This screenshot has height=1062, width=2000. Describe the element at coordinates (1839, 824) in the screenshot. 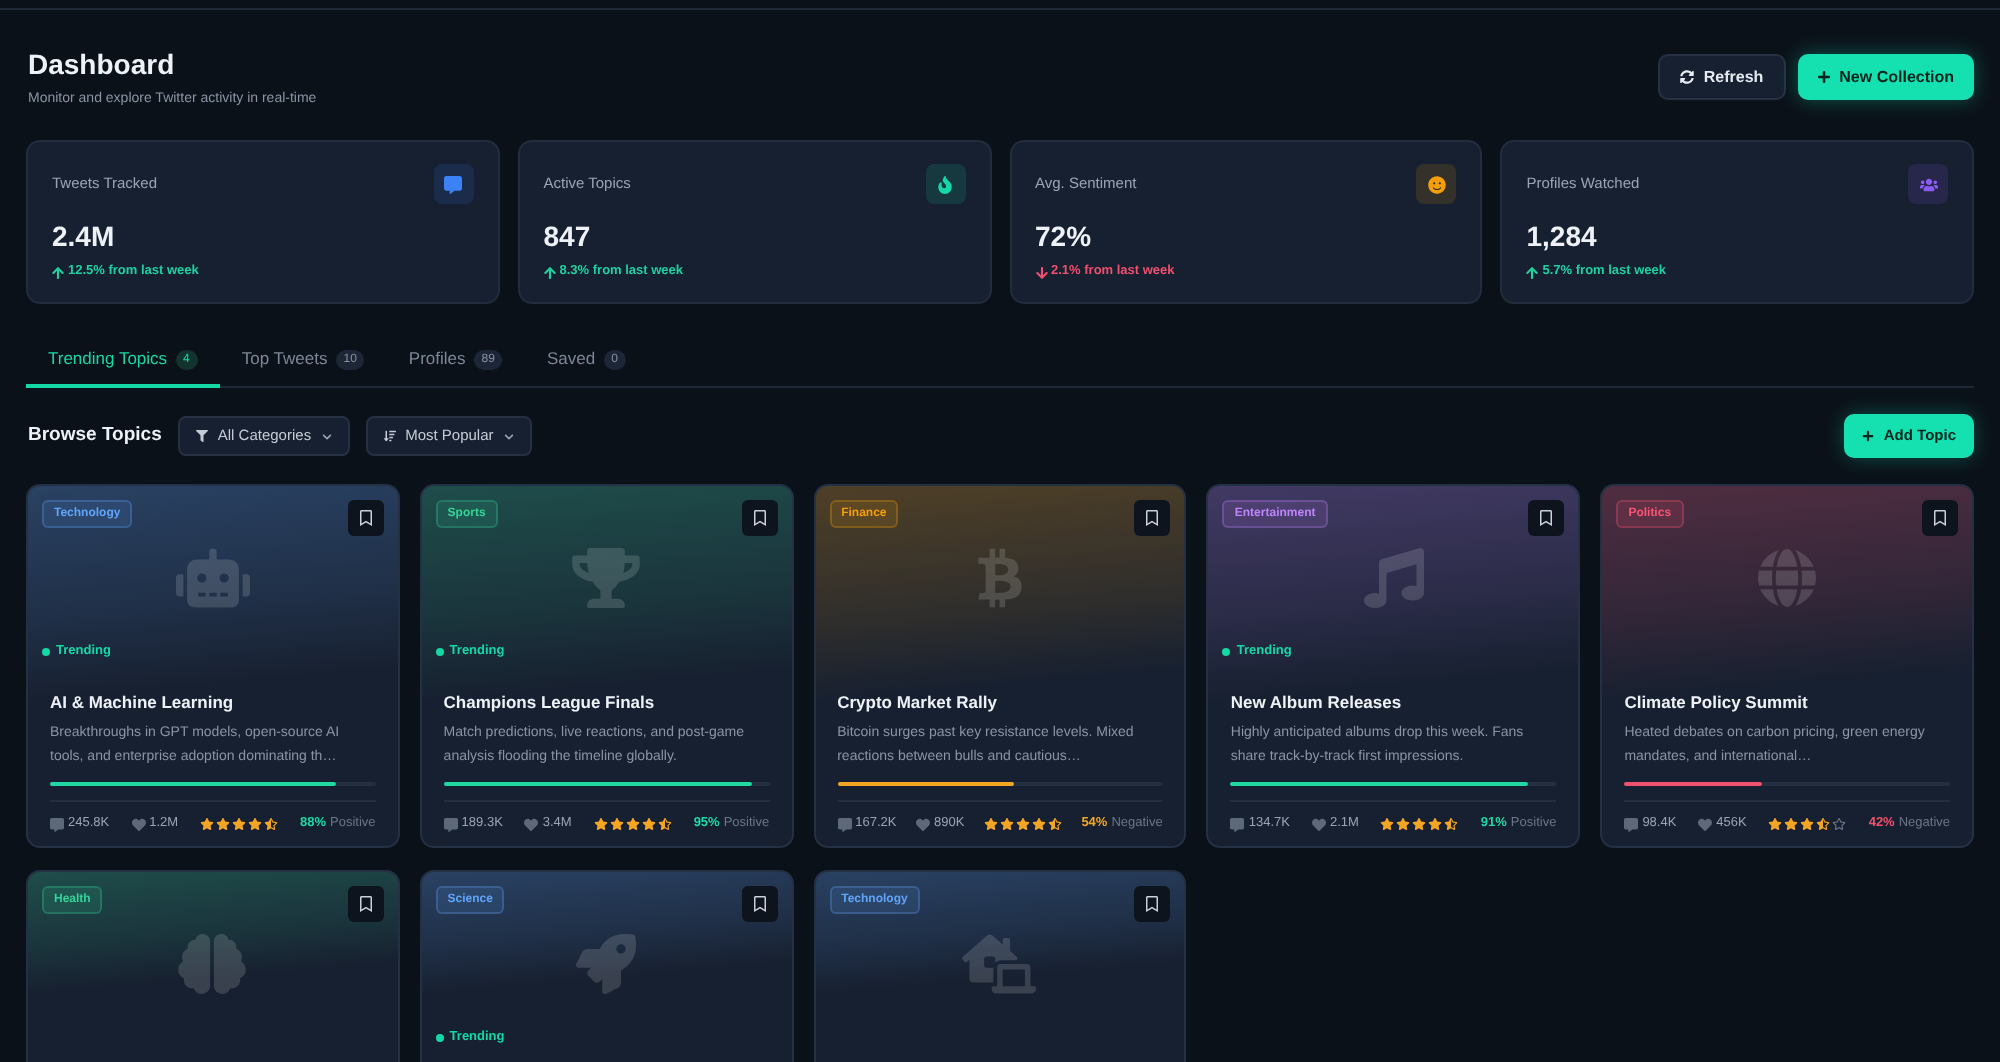

I see `star-outline-icon` at that location.